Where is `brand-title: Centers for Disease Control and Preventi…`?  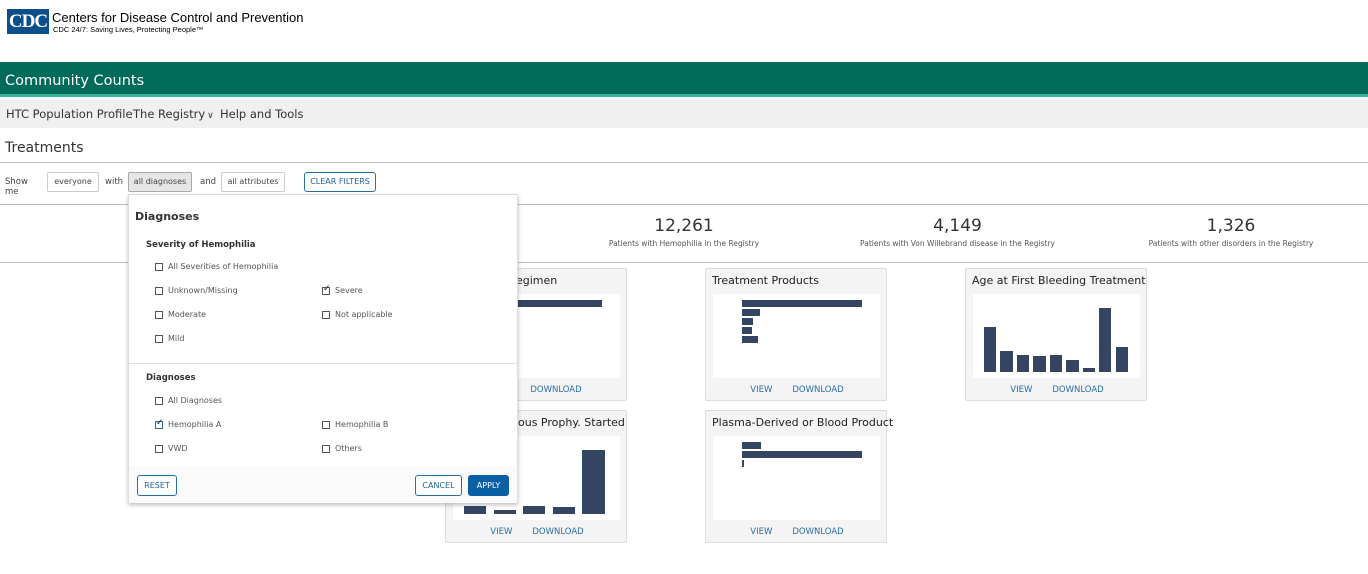 brand-title: Centers for Disease Control and Preventi… is located at coordinates (178, 17).